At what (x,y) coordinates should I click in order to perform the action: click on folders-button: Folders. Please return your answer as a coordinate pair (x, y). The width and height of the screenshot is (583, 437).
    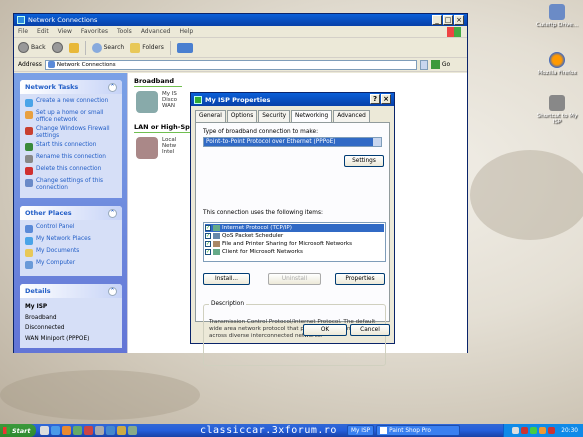
    Looking at the image, I should click on (147, 47).